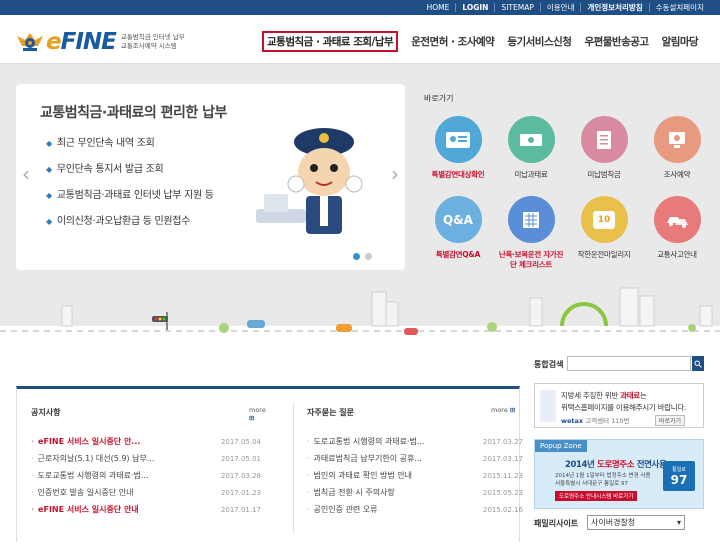  I want to click on list-item: 근로자의날(5.1) 대선(5.9) 납부...2017.05.01, so click(146, 458).